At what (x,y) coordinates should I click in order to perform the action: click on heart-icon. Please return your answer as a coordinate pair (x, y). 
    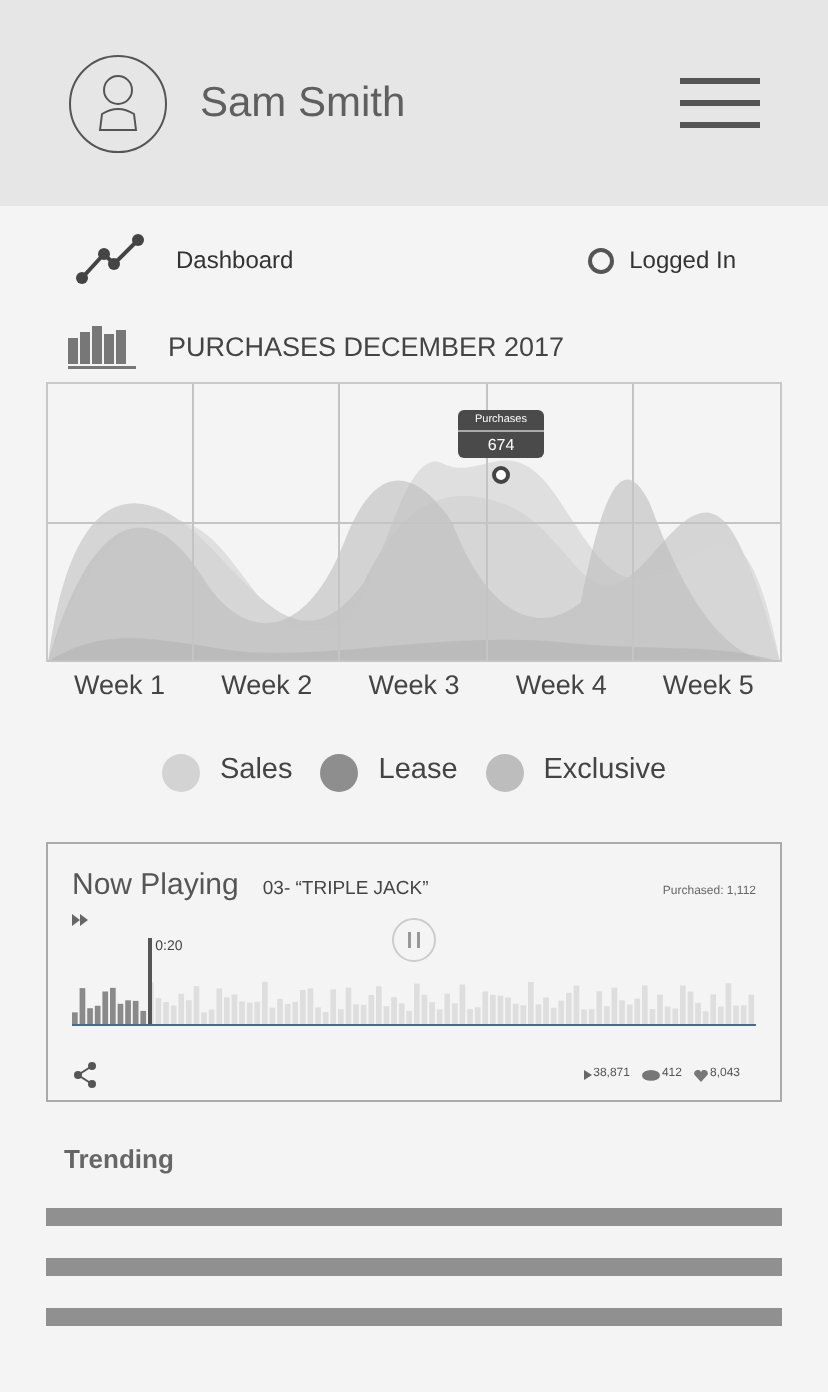
    Looking at the image, I should click on (700, 1075).